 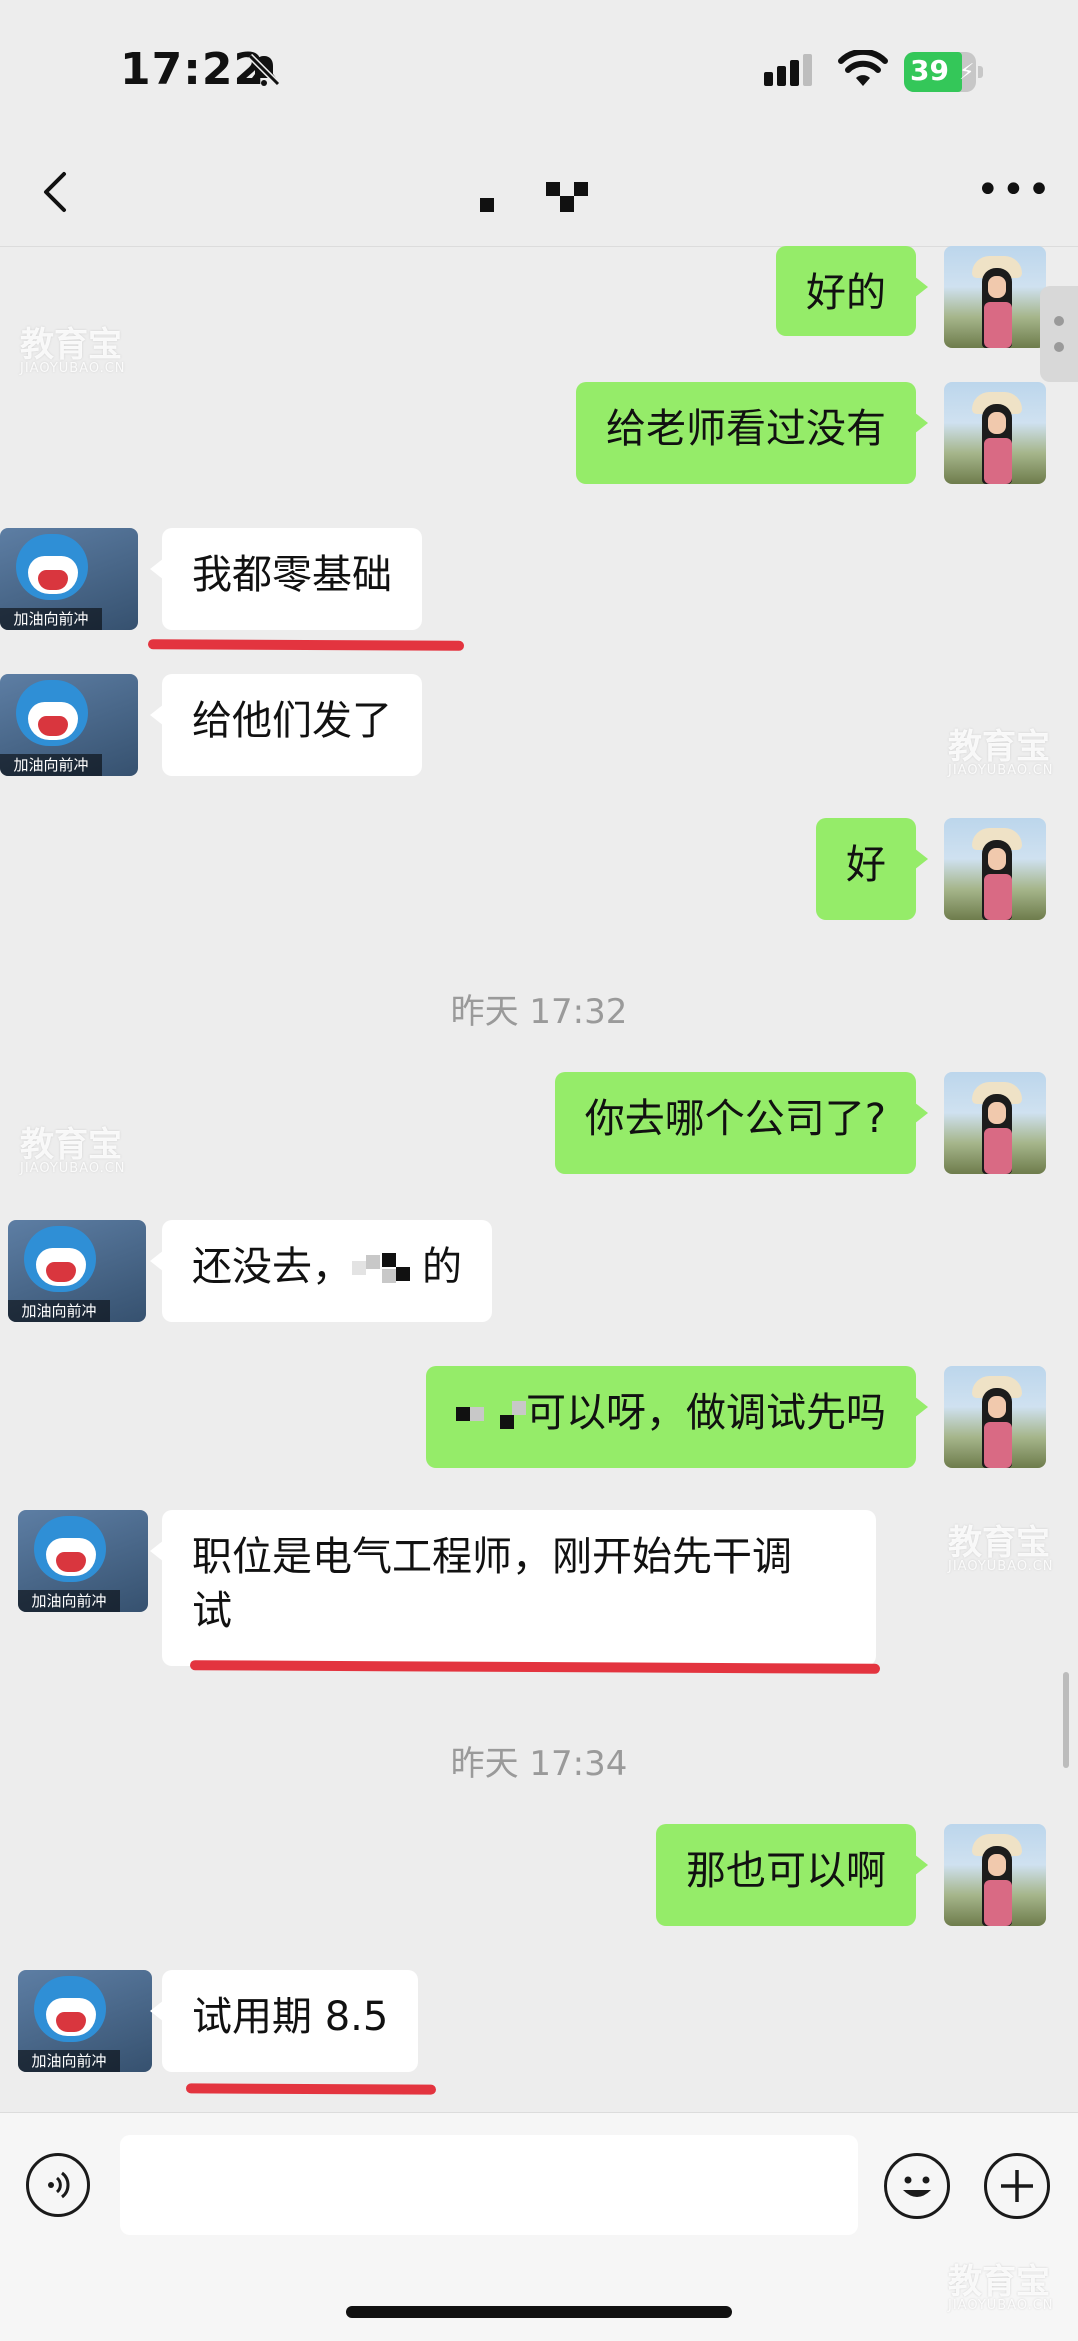 What do you see at coordinates (284, 2021) in the screenshot?
I see `message-bubble: 试用期 8.5` at bounding box center [284, 2021].